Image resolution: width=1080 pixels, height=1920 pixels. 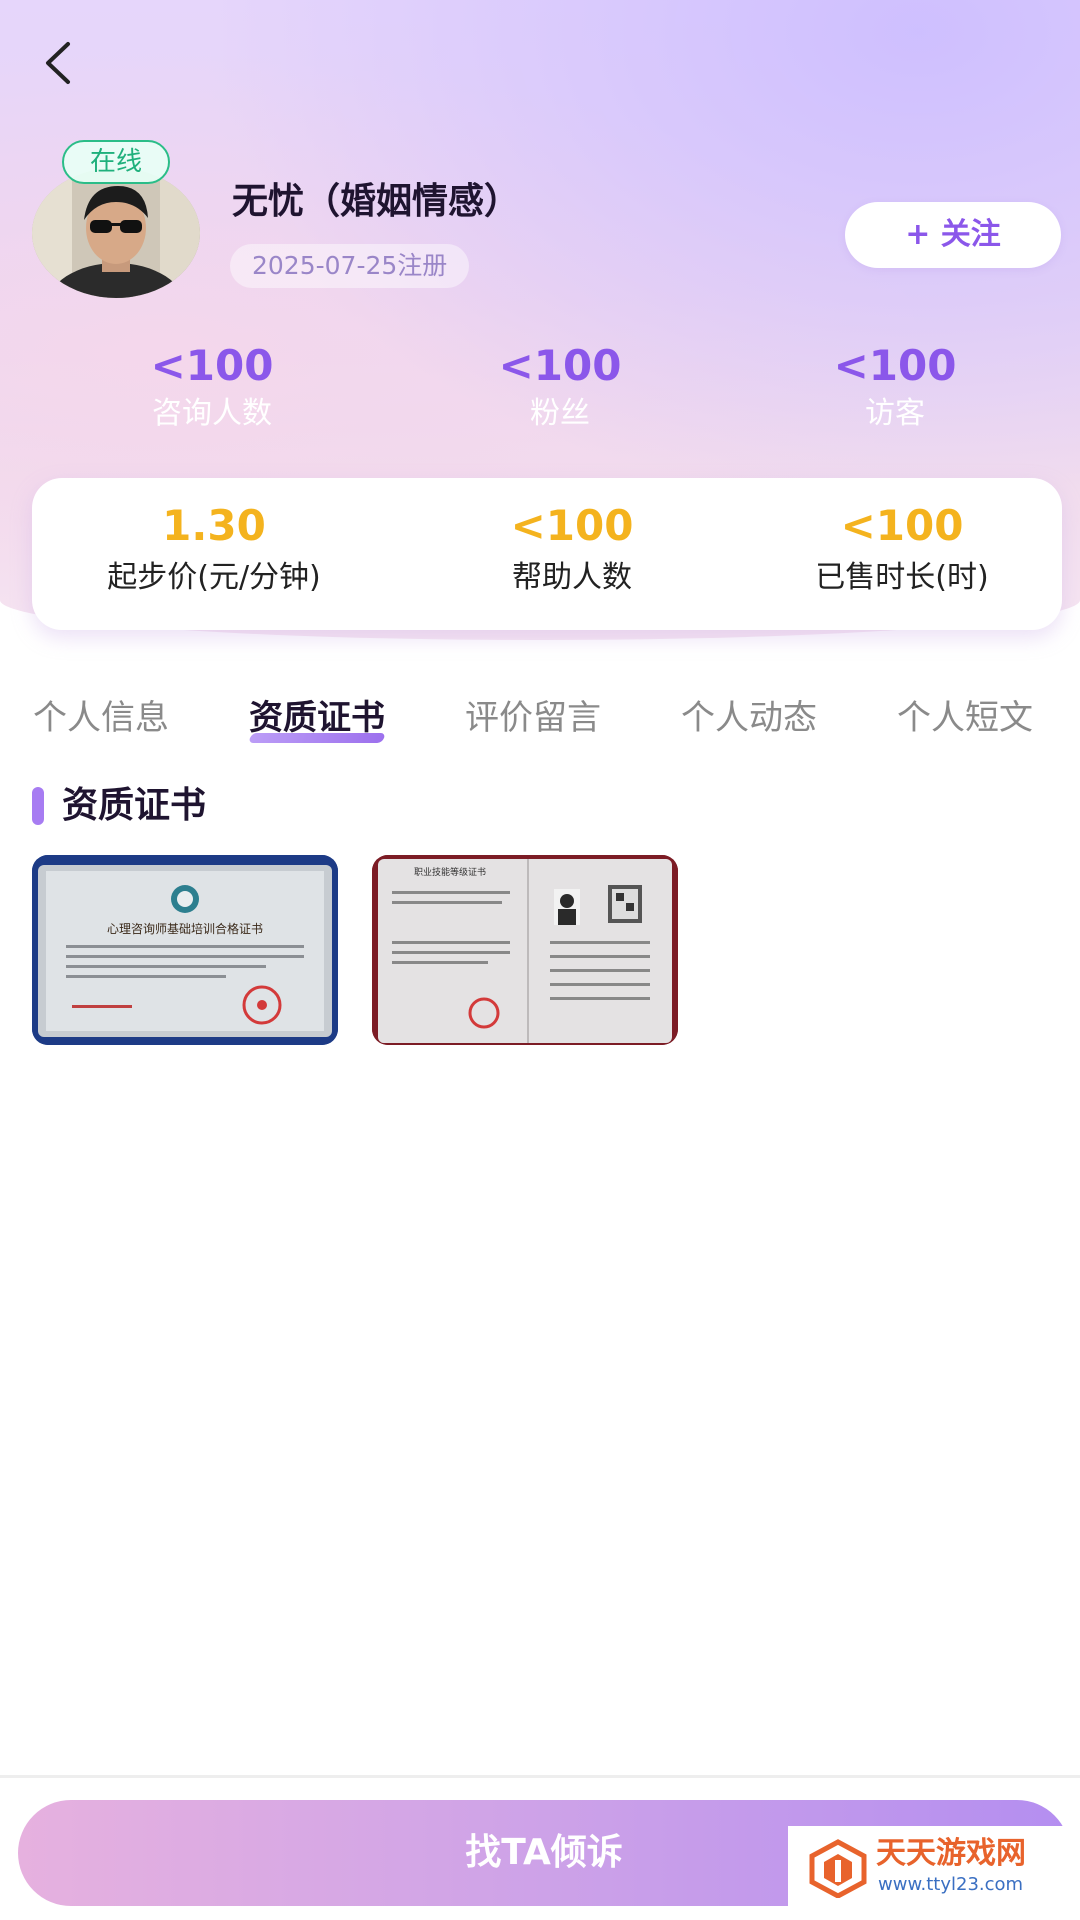 What do you see at coordinates (214, 525) in the screenshot?
I see `price-value: 1.30` at bounding box center [214, 525].